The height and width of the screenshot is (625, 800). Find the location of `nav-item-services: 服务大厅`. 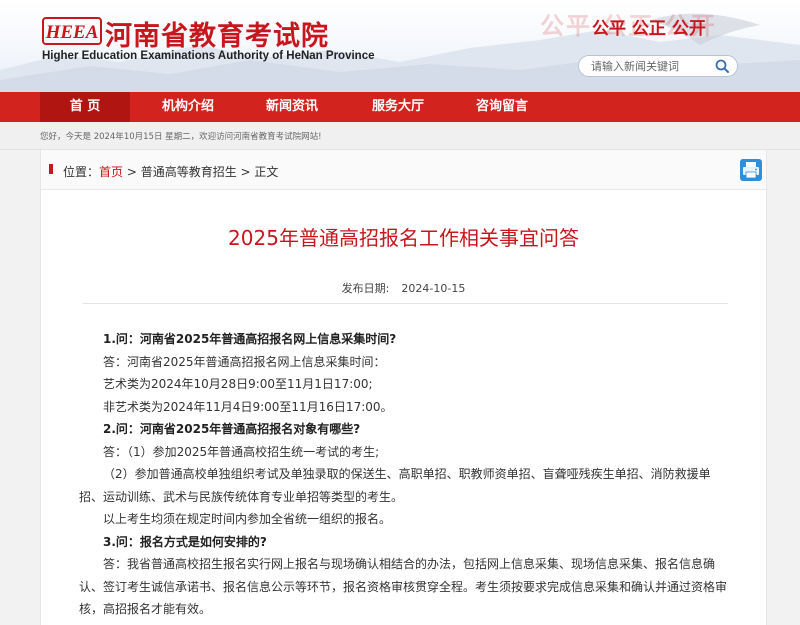

nav-item-services: 服务大厅 is located at coordinates (398, 107).